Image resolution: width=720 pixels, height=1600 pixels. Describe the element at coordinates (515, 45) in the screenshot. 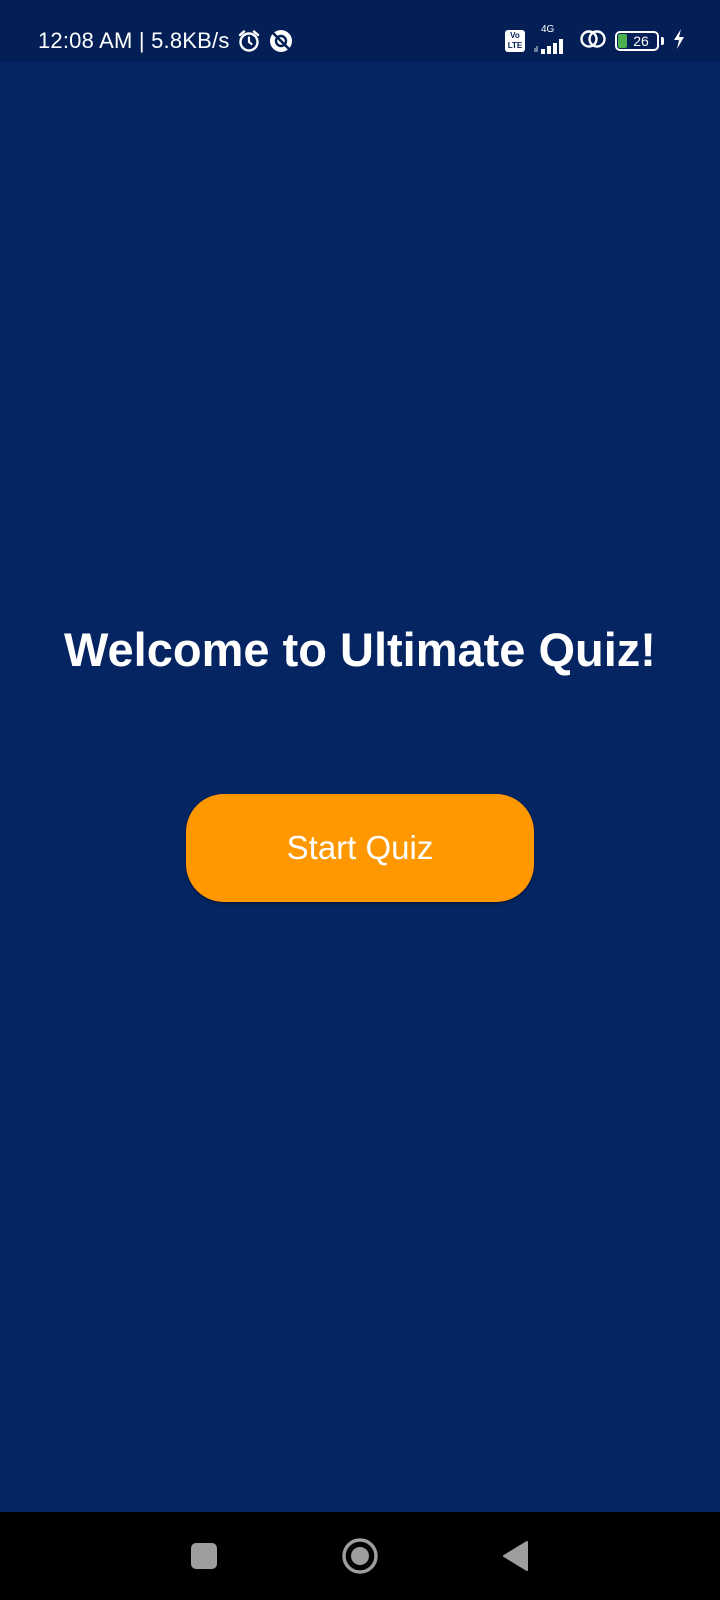

I see `volte-bottom: LTE` at that location.